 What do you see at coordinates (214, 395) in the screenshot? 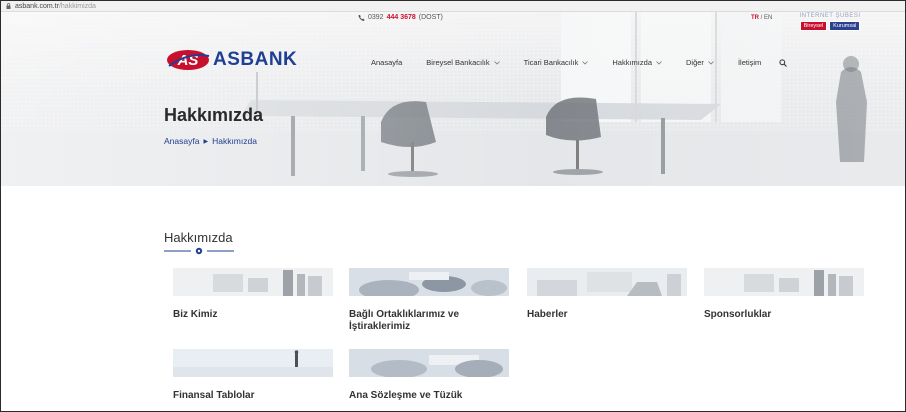
I see `card-title: Finansal Tablolar` at bounding box center [214, 395].